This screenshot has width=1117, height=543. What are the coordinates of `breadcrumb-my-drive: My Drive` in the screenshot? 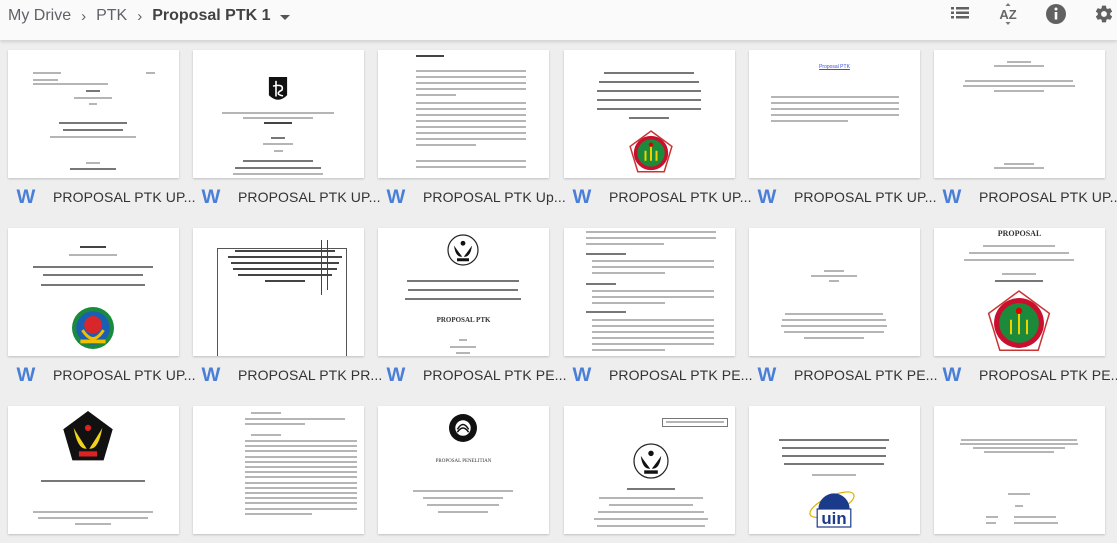 It's located at (39, 16).